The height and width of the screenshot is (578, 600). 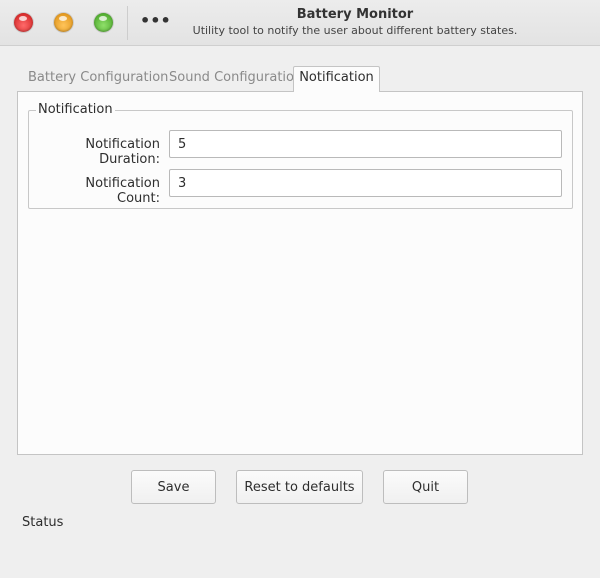 What do you see at coordinates (425, 487) in the screenshot?
I see `quit-button: Quit` at bounding box center [425, 487].